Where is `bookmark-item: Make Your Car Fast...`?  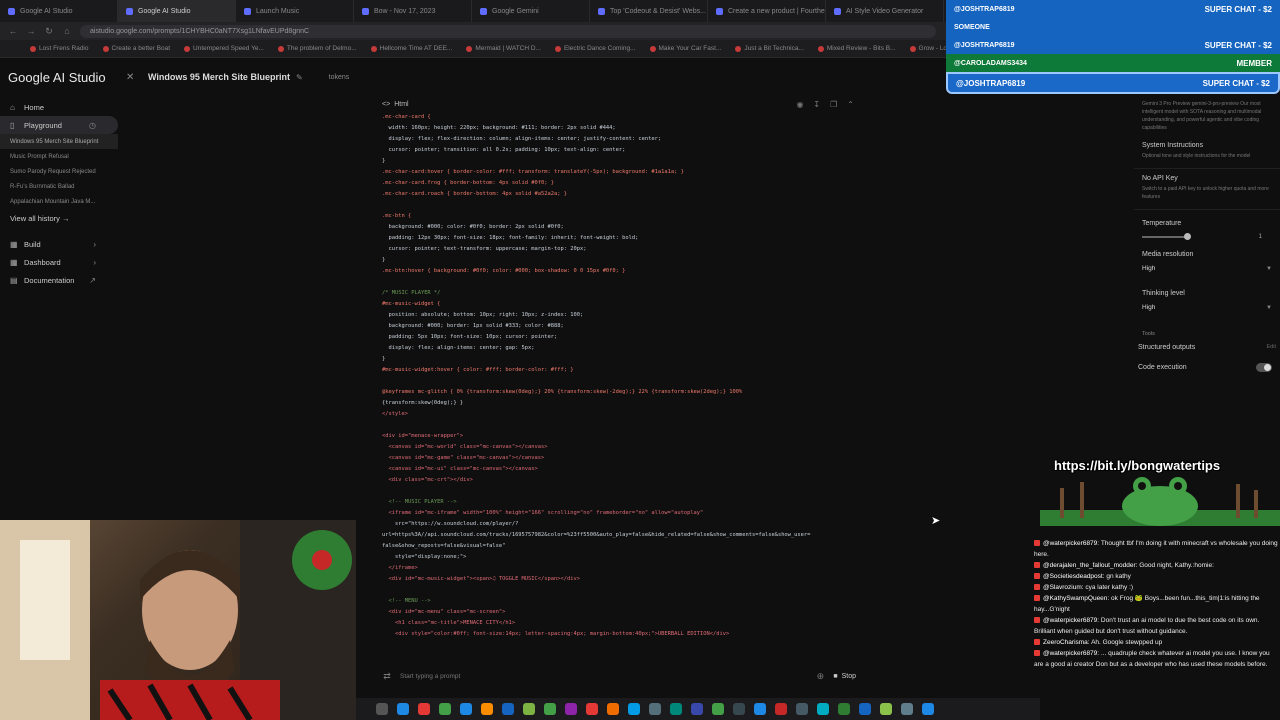
bookmark-item: Make Your Car Fast... is located at coordinates (685, 48).